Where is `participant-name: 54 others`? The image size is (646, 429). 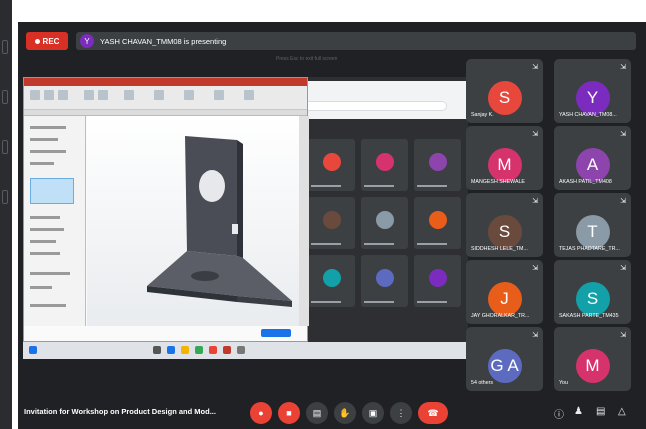 participant-name: 54 others is located at coordinates (482, 383).